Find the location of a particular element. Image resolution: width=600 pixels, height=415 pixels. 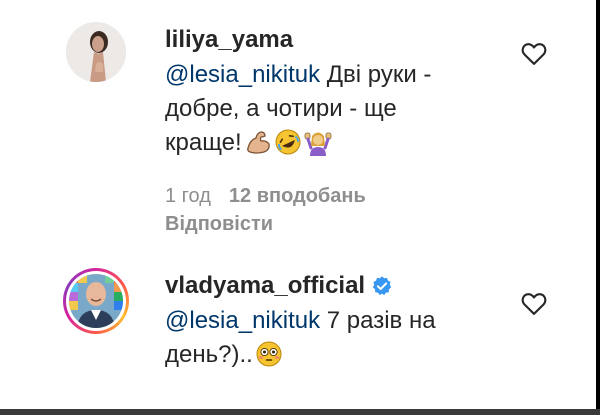

bottom-edge-divider is located at coordinates (300, 412).